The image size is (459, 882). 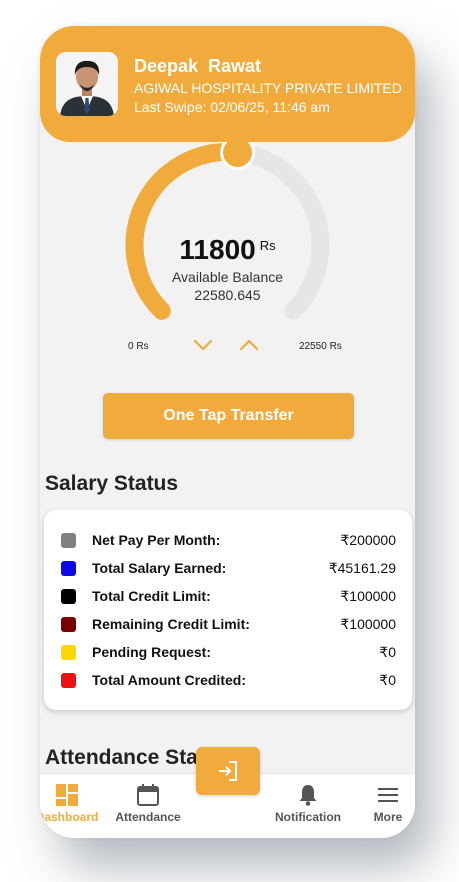 I want to click on salary-row-label: Pending Request:, so click(x=152, y=652).